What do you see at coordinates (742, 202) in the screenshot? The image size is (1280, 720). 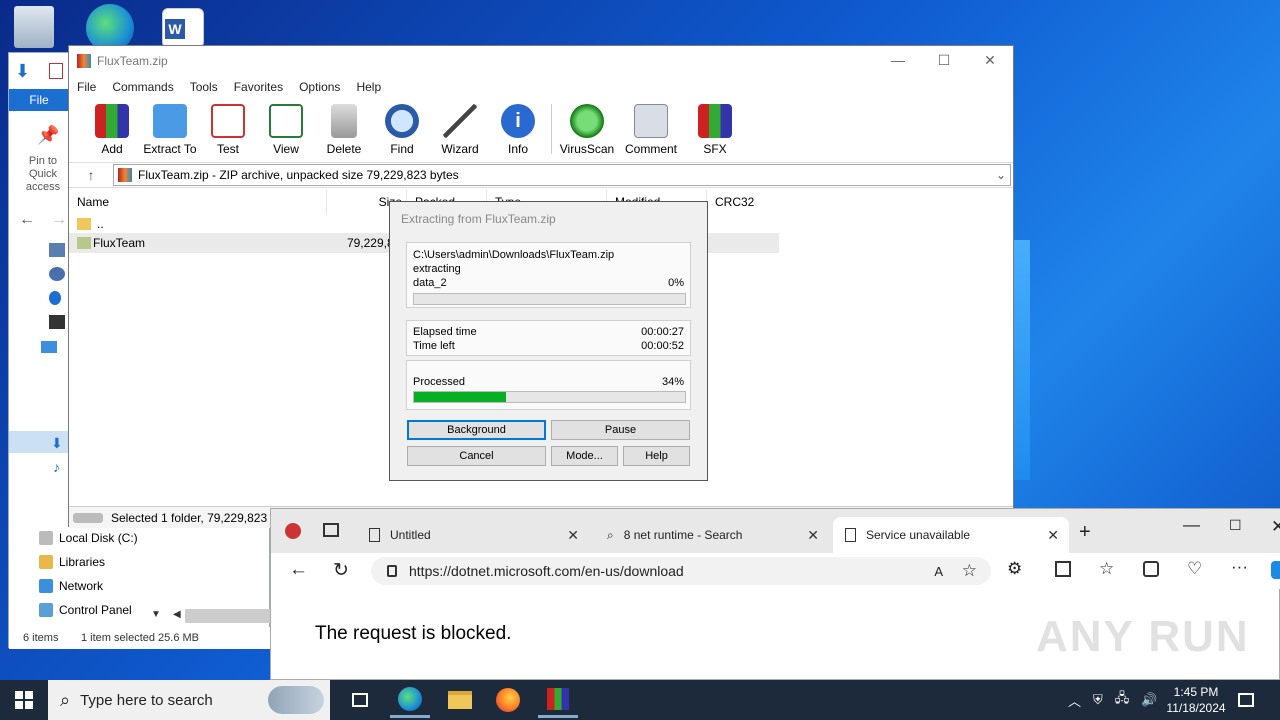 I see `column-crc32: CRC32` at bounding box center [742, 202].